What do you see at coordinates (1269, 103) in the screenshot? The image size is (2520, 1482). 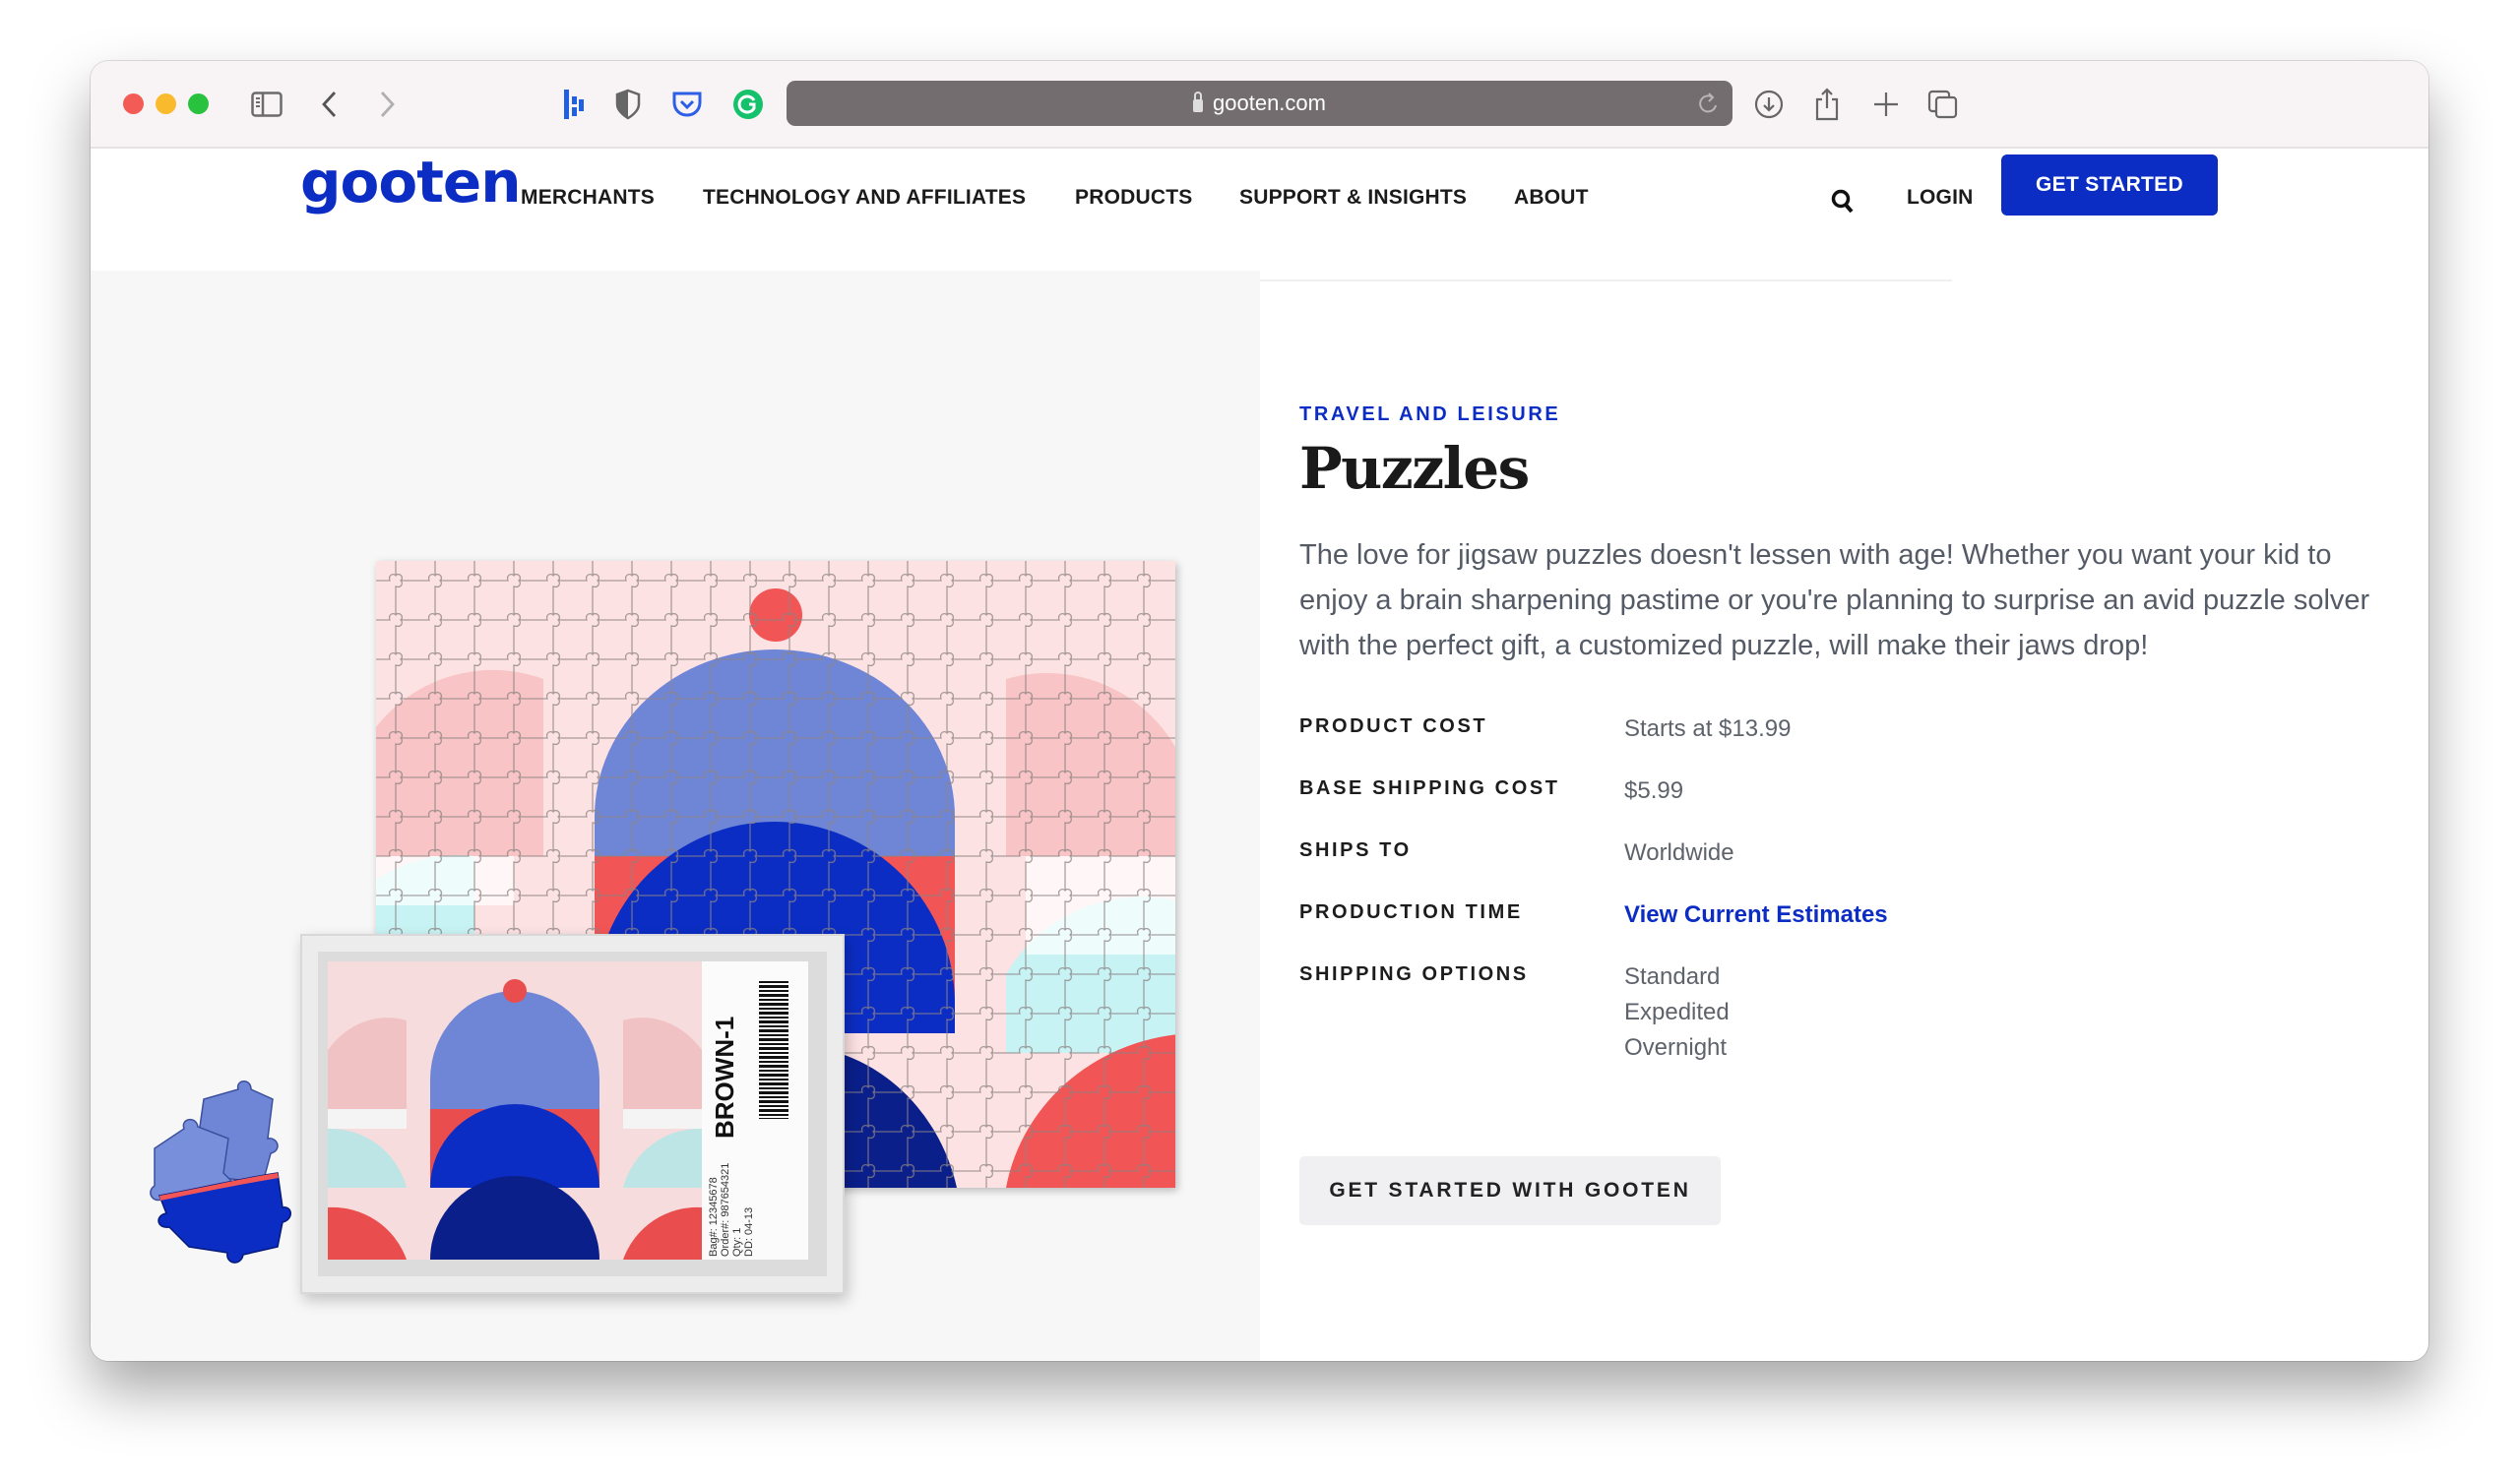 I see `url-text: gooten.com` at bounding box center [1269, 103].